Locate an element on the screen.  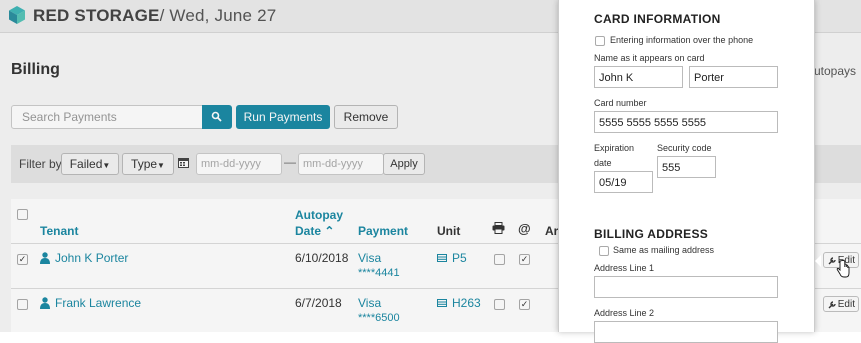
hand-cursor-icon is located at coordinates (843, 269).